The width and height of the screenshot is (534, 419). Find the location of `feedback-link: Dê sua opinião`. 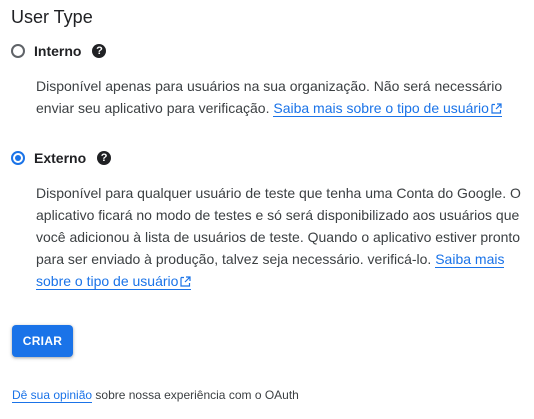

feedback-link: Dê sua opinião is located at coordinates (52, 395).